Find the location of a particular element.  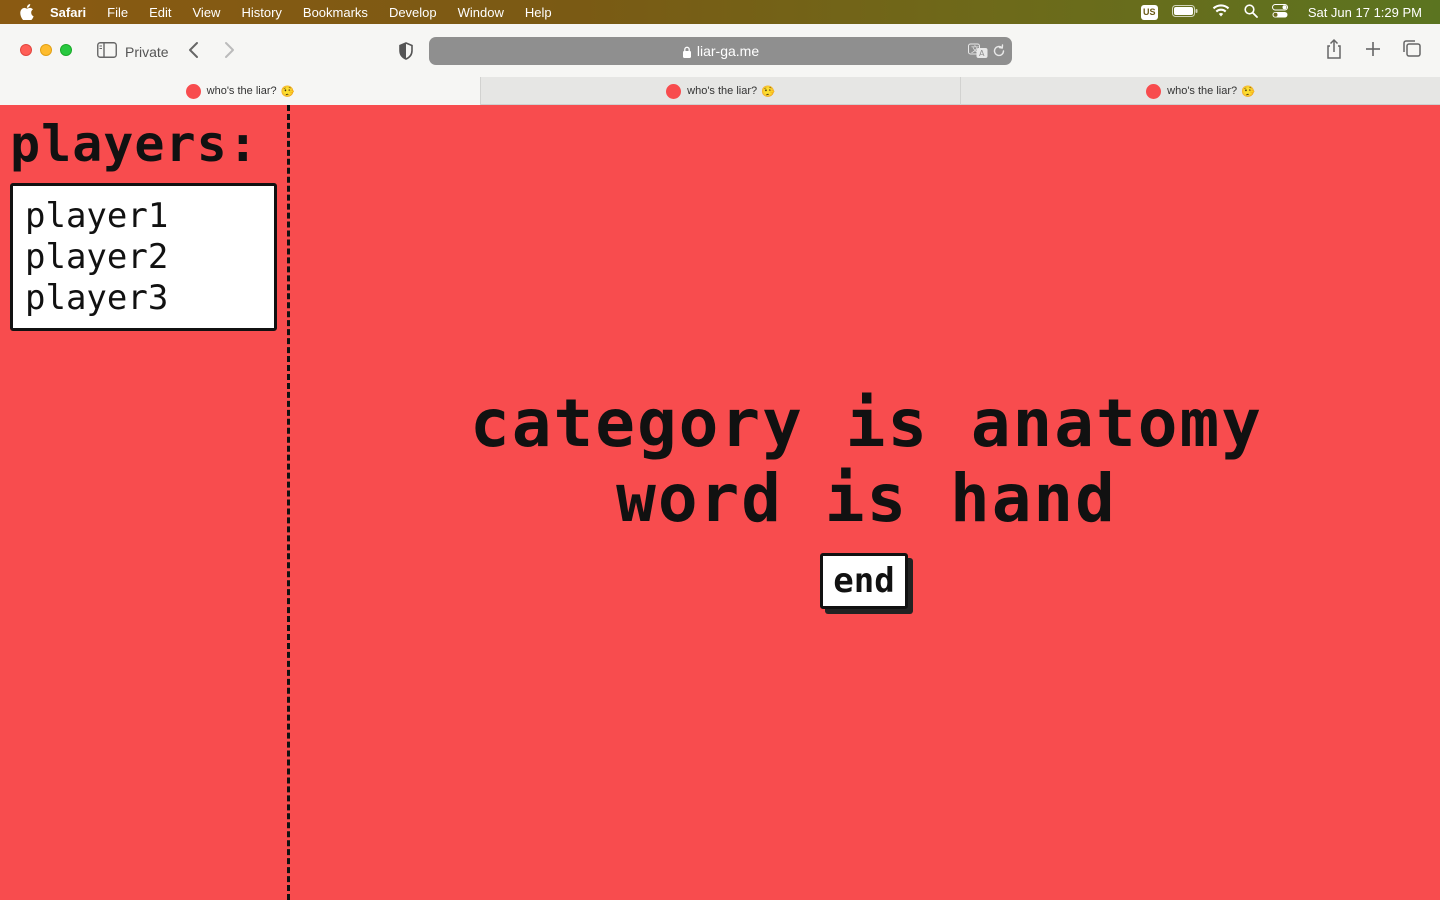

word-text: word is hand is located at coordinates (866, 498).